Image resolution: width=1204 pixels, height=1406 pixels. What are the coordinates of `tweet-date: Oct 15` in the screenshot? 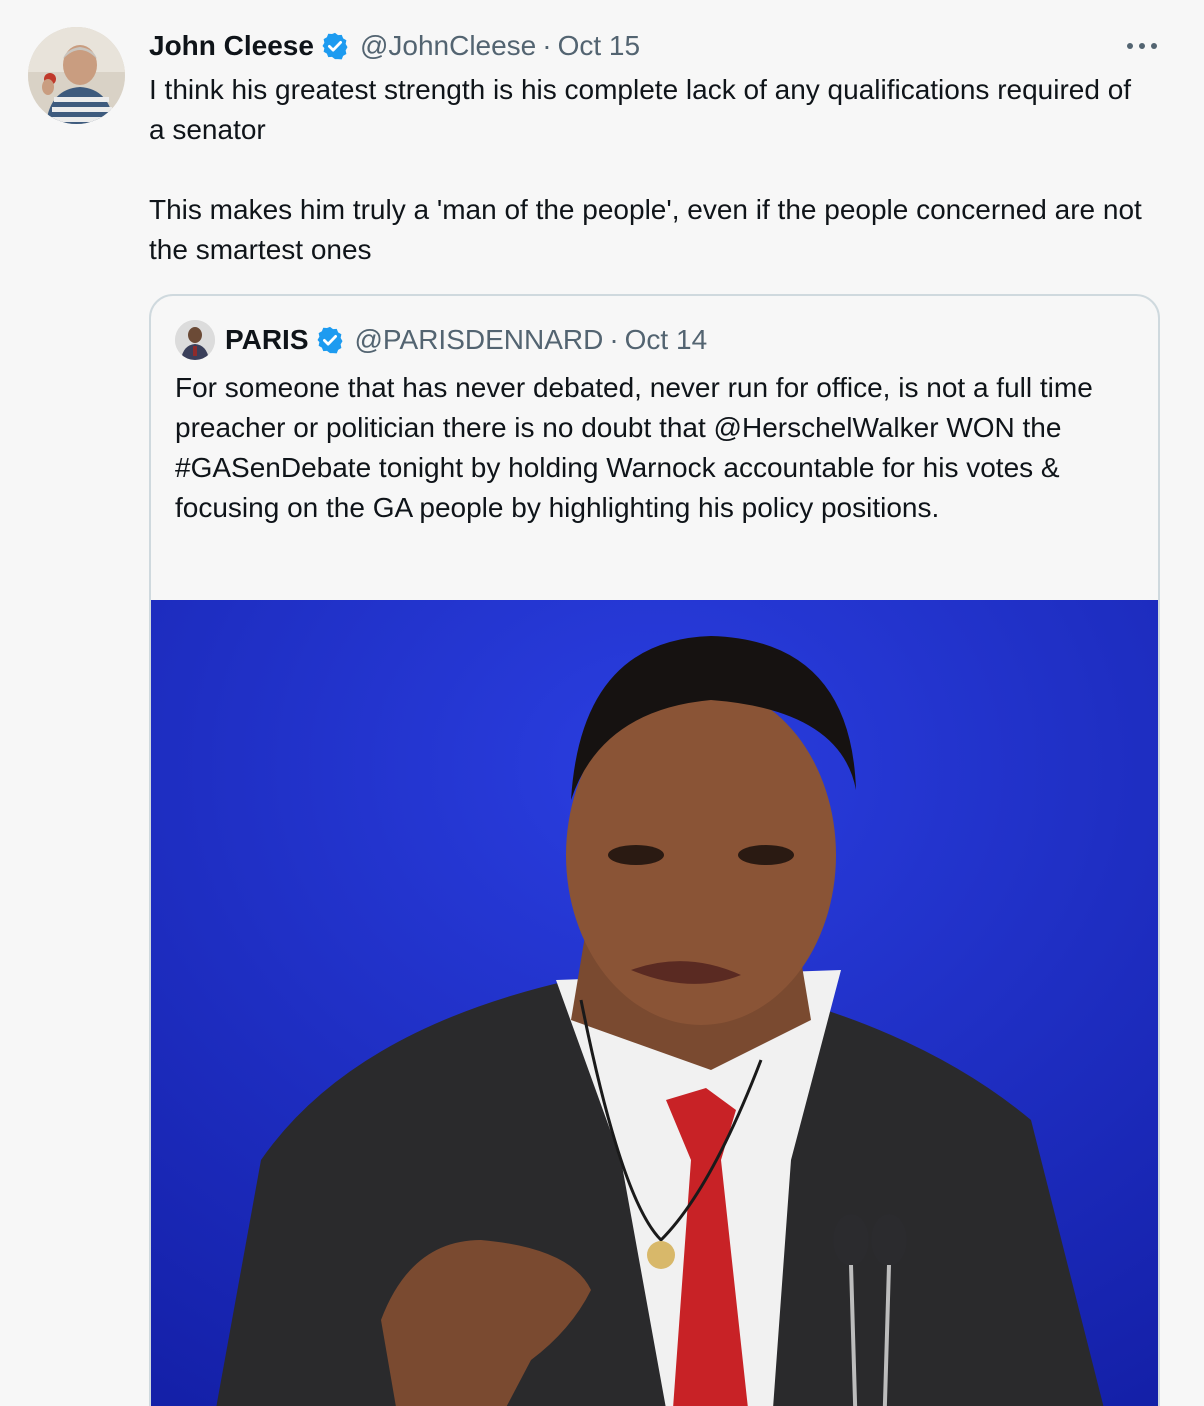 It's located at (599, 46).